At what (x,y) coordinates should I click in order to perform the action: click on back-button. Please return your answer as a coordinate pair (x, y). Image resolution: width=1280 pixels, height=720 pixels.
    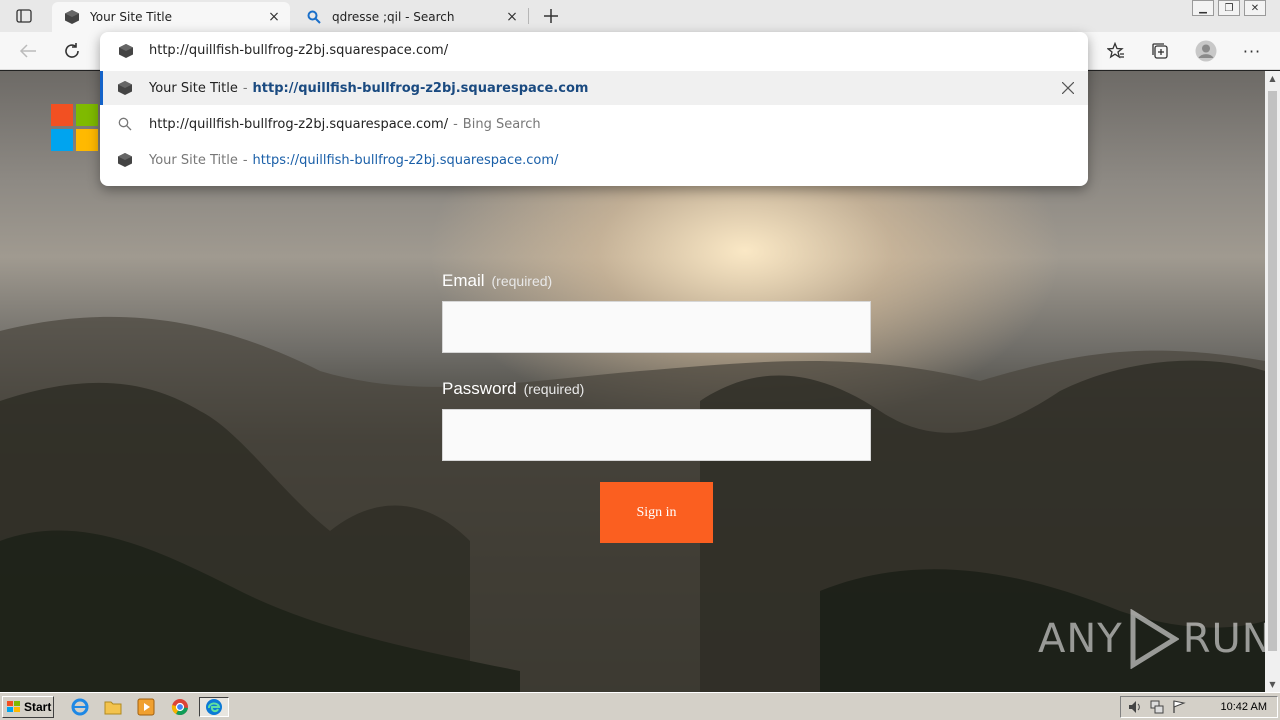
    Looking at the image, I should click on (28, 51).